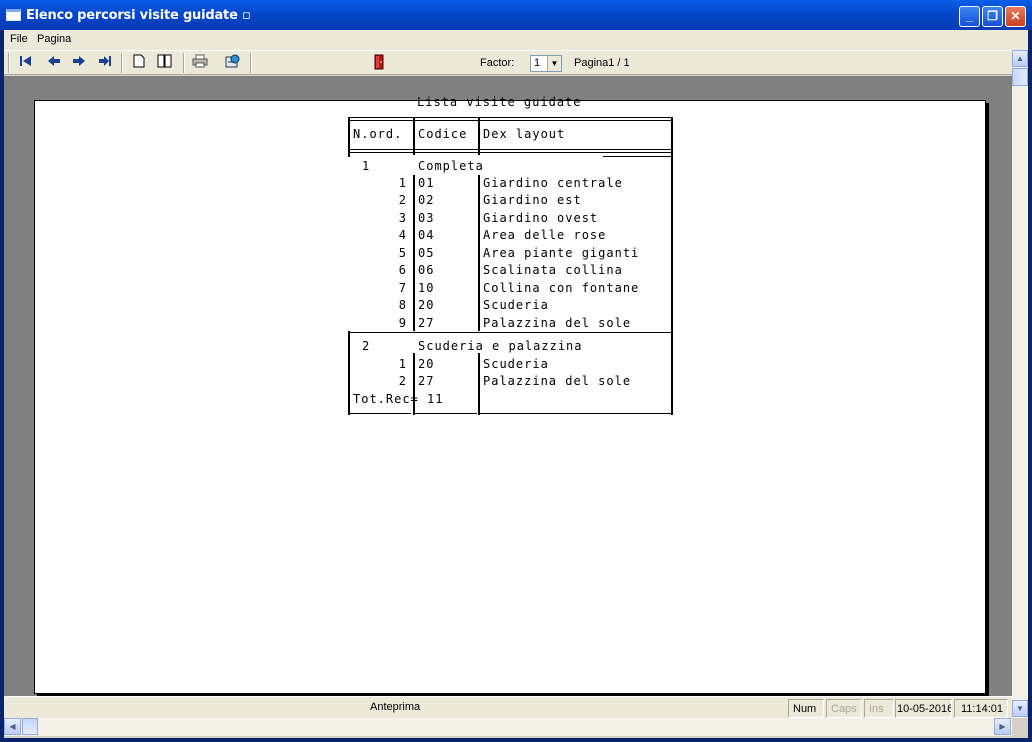 Image resolution: width=1032 pixels, height=742 pixels. What do you see at coordinates (402, 253) in the screenshot?
I see `row-number: 5` at bounding box center [402, 253].